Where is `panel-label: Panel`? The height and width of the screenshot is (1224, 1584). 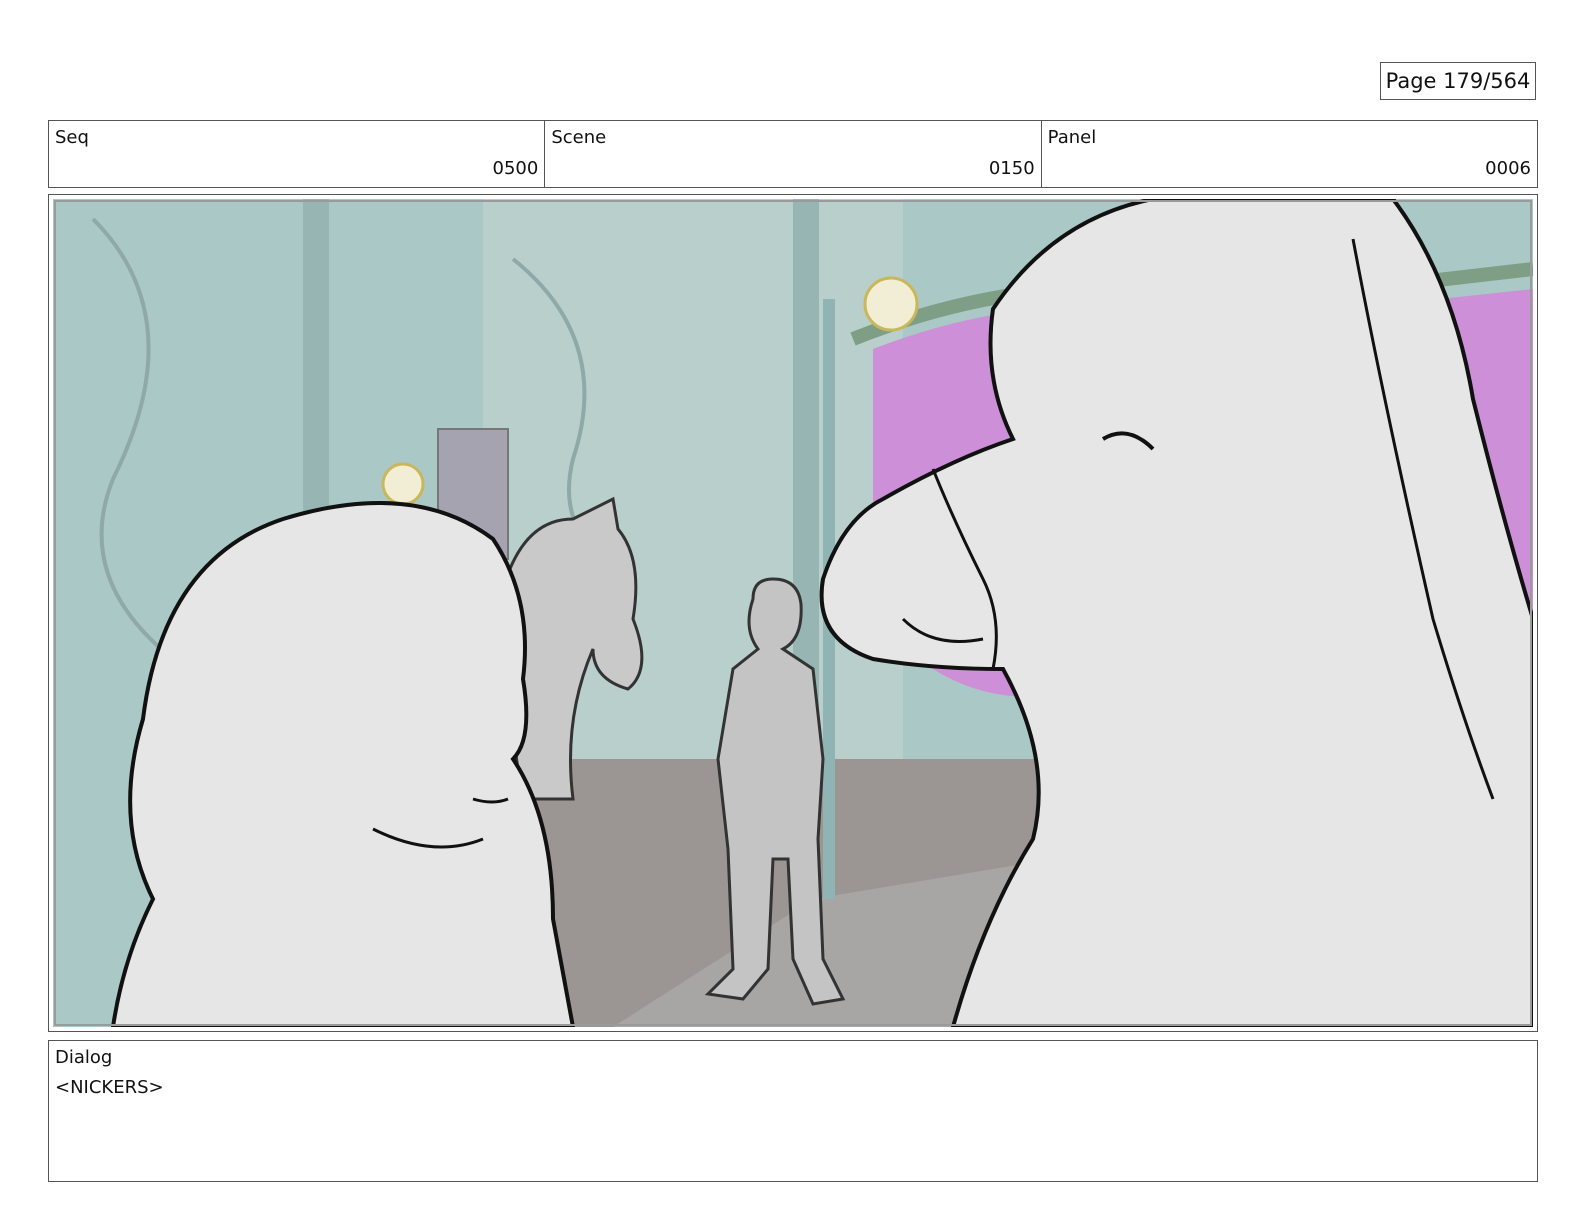 panel-label: Panel is located at coordinates (1072, 137).